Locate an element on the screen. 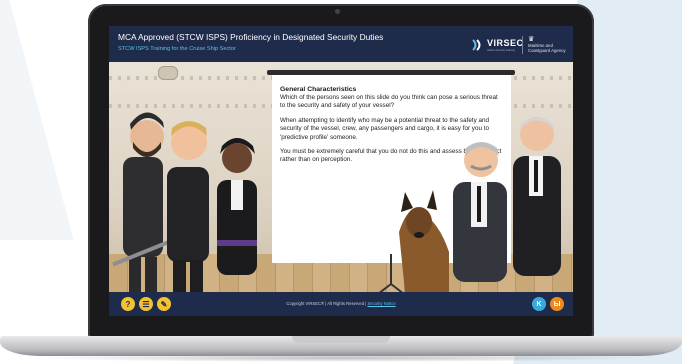 Image resolution: width=682 pixels, height=364 pixels. crest-icon: ♛ is located at coordinates (531, 39).